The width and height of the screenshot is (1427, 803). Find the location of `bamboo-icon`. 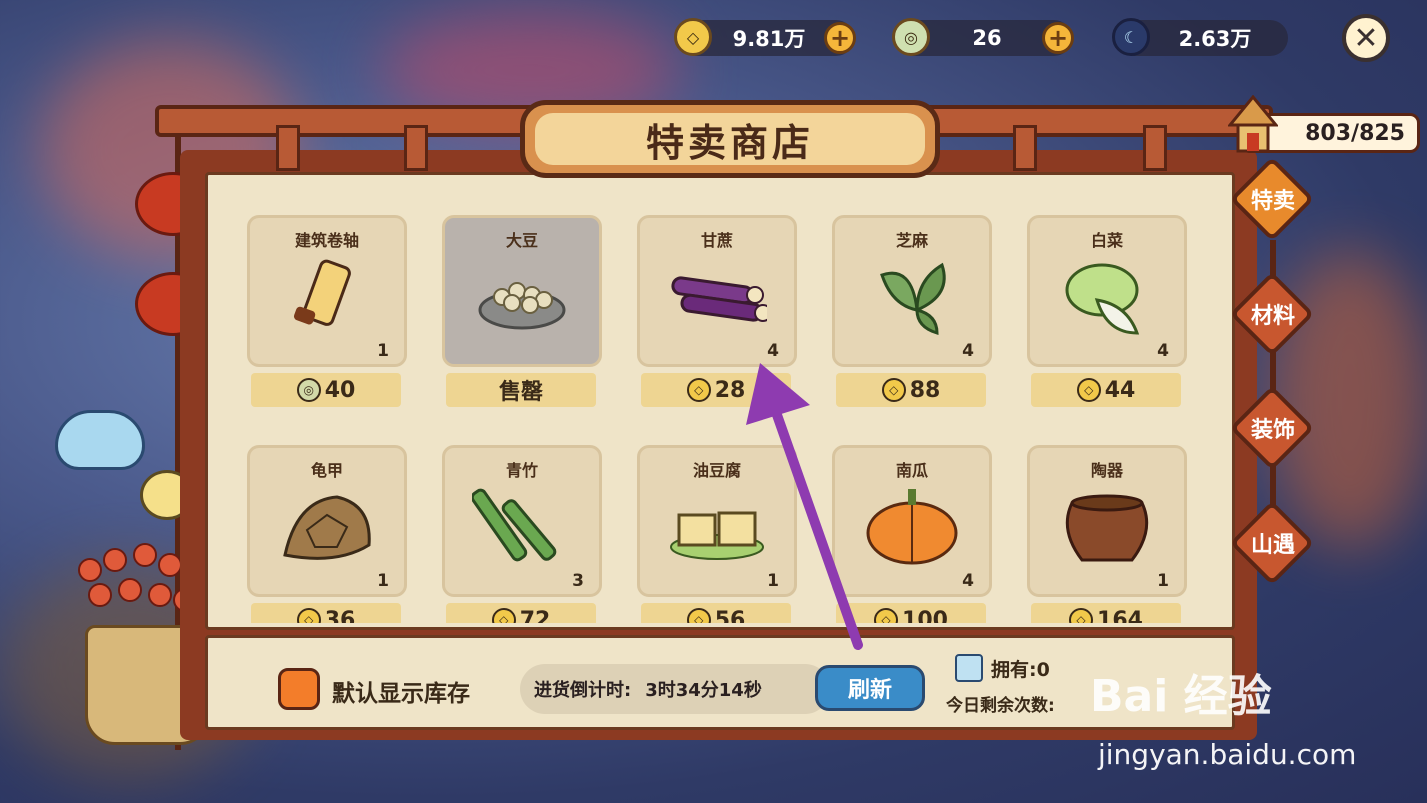

bamboo-icon is located at coordinates (521, 525).